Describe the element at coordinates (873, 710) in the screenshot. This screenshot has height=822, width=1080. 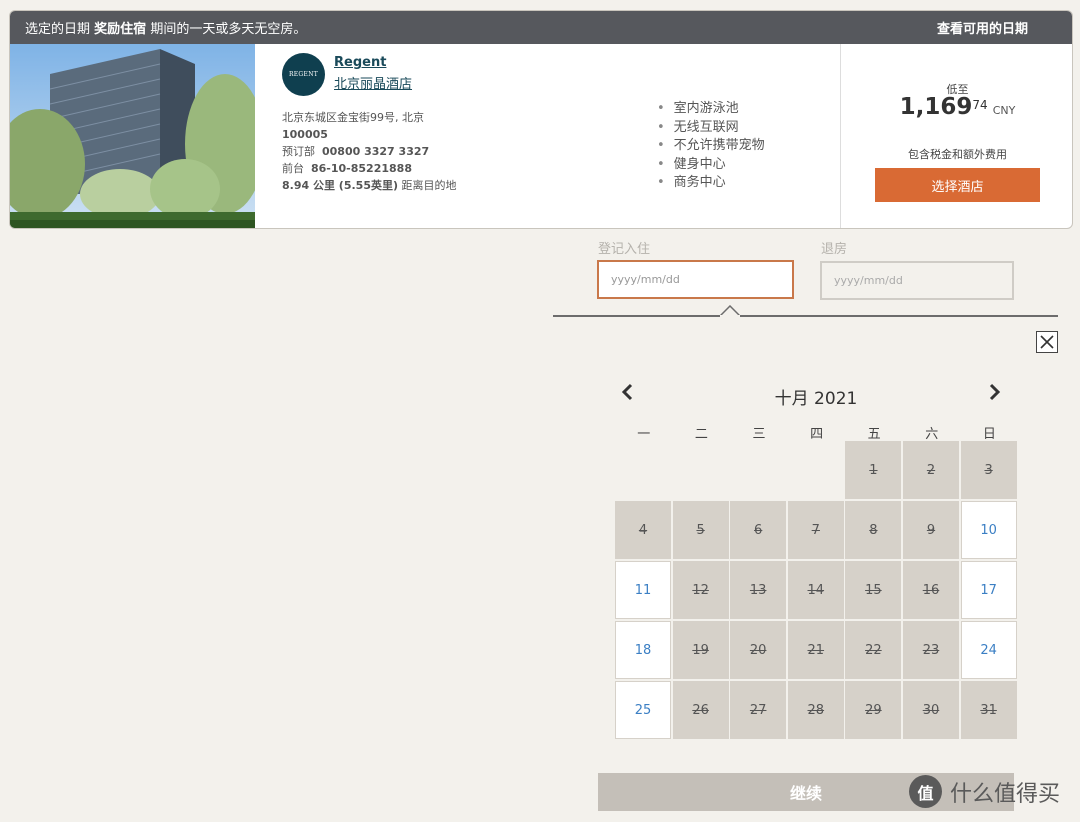
I see `calendar-day: 29` at that location.